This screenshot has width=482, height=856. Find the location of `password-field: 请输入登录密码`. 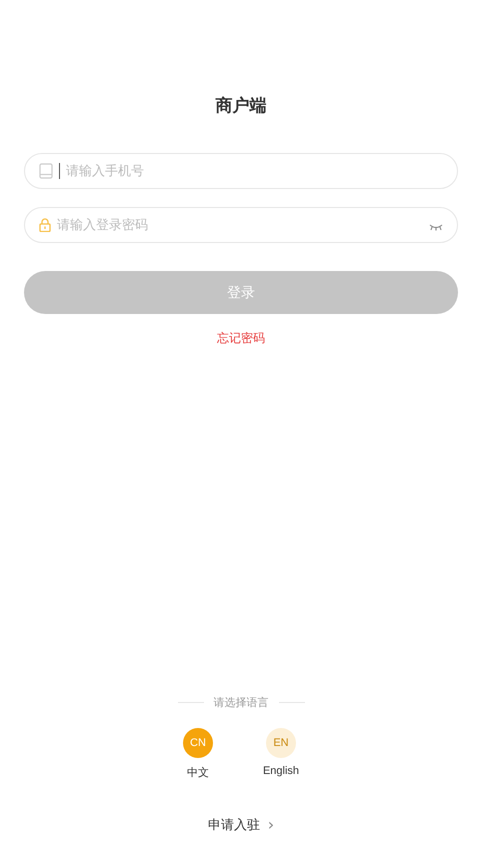

password-field: 请输入登录密码 is located at coordinates (241, 225).